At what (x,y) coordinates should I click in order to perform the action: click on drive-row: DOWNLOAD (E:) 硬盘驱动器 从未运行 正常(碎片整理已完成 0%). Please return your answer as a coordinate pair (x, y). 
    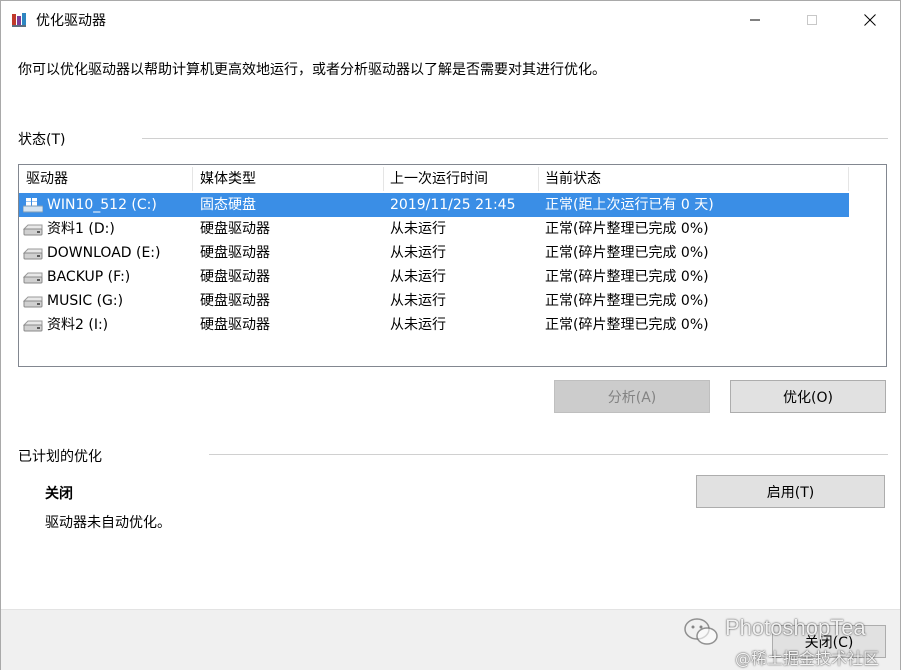
    Looking at the image, I should click on (434, 253).